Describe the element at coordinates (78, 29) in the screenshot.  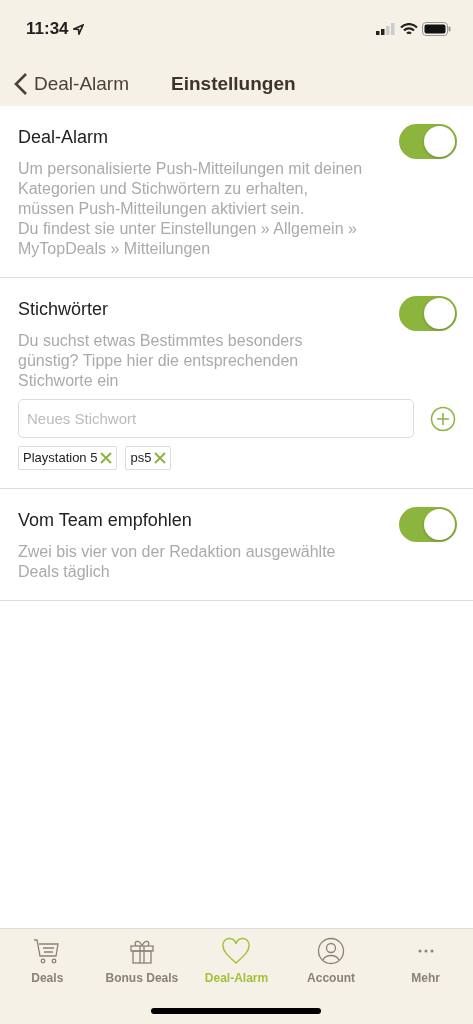
I see `location-icon` at that location.